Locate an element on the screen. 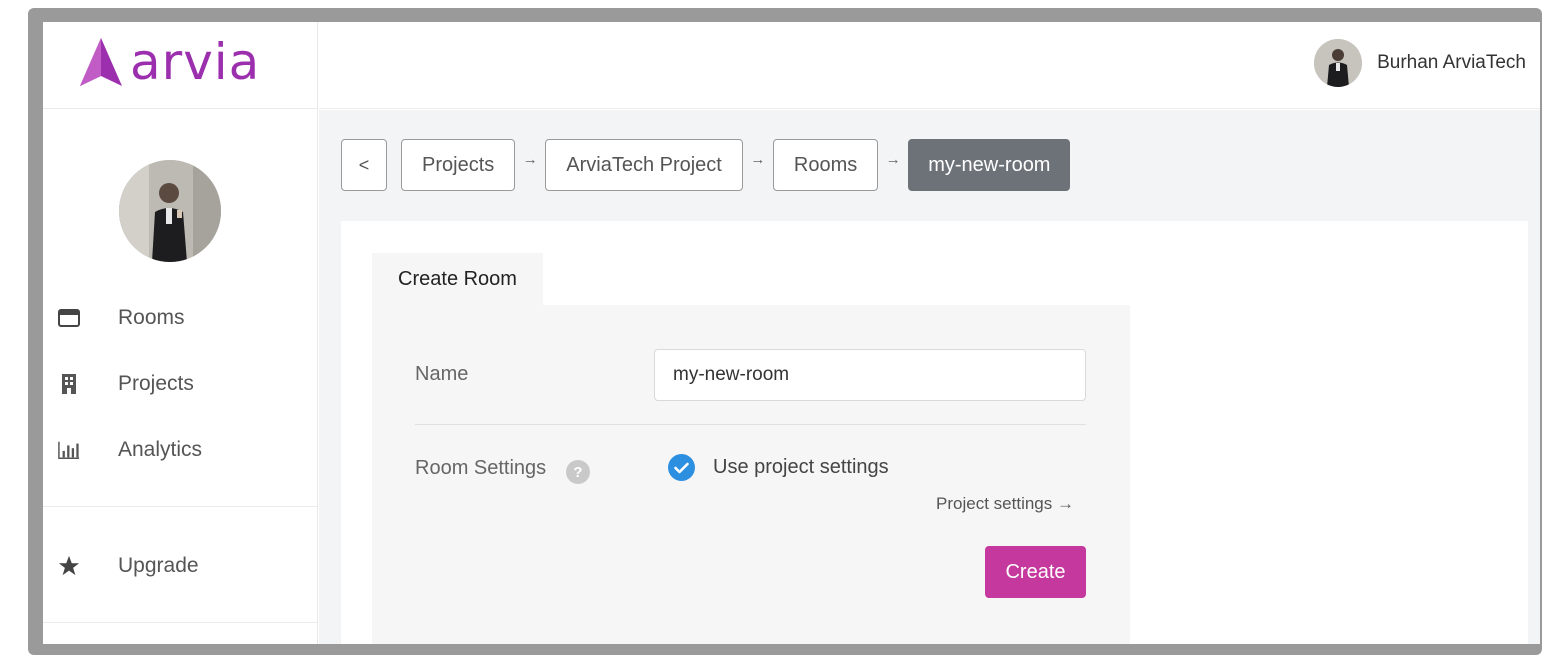  back-button: < is located at coordinates (364, 165).